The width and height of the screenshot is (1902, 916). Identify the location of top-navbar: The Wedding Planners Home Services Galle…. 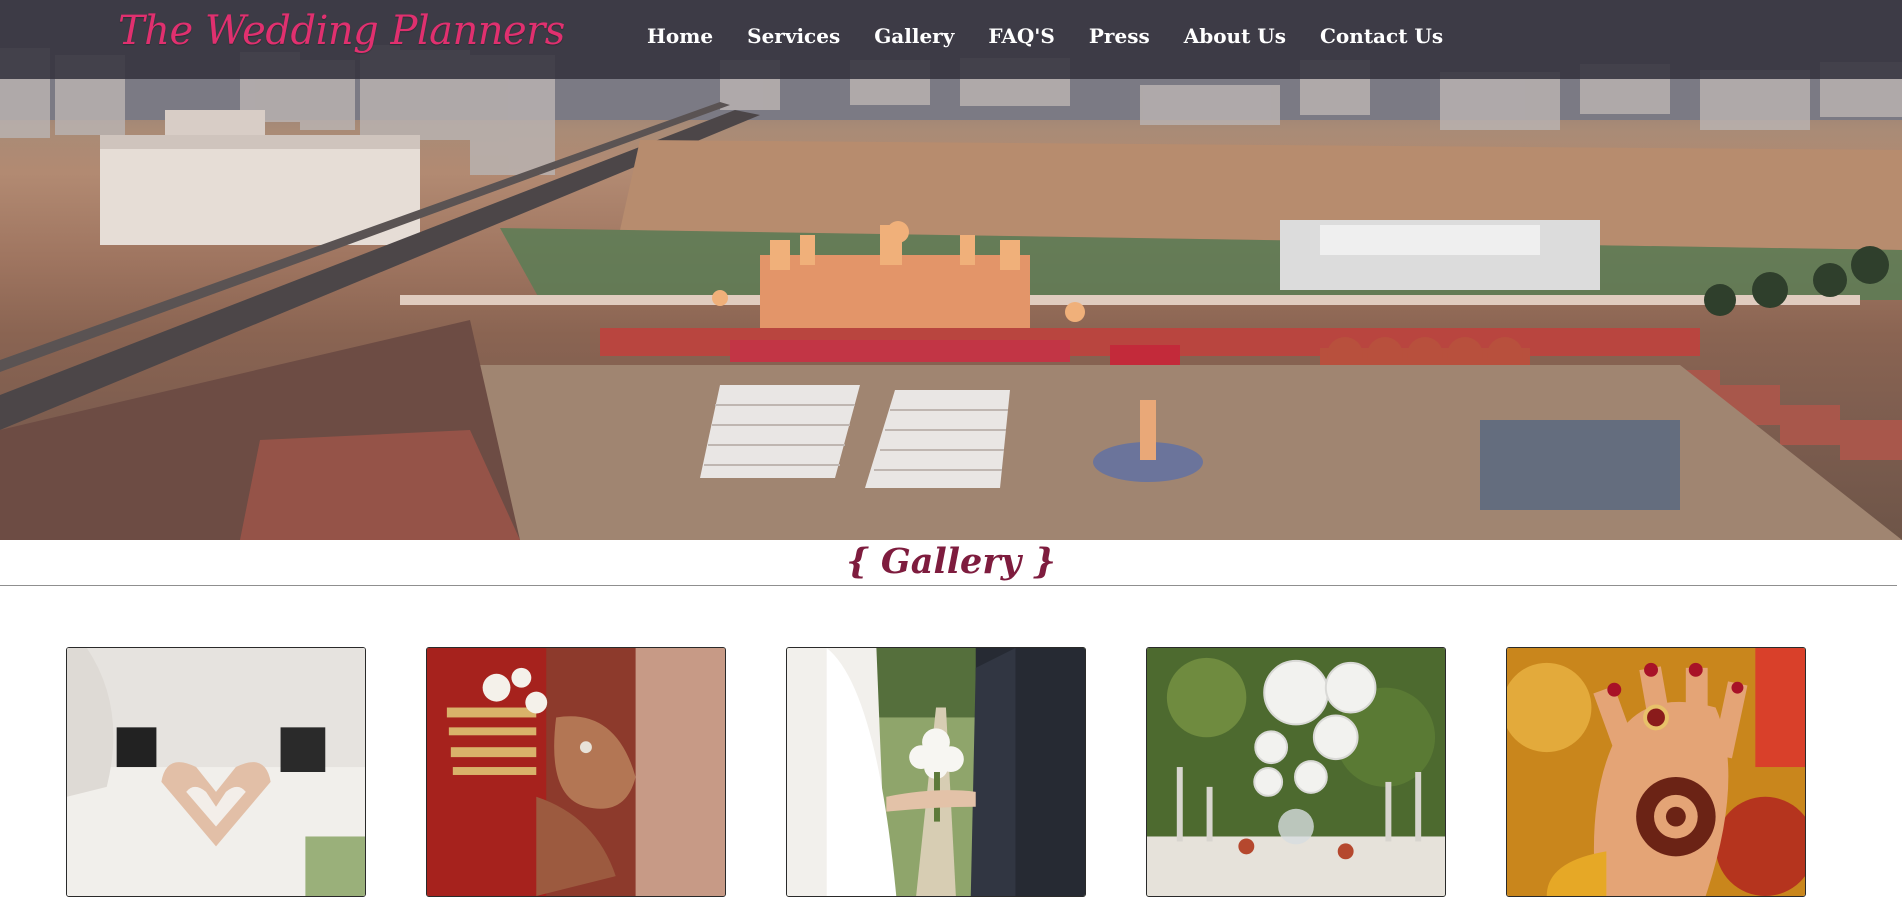
(951, 39).